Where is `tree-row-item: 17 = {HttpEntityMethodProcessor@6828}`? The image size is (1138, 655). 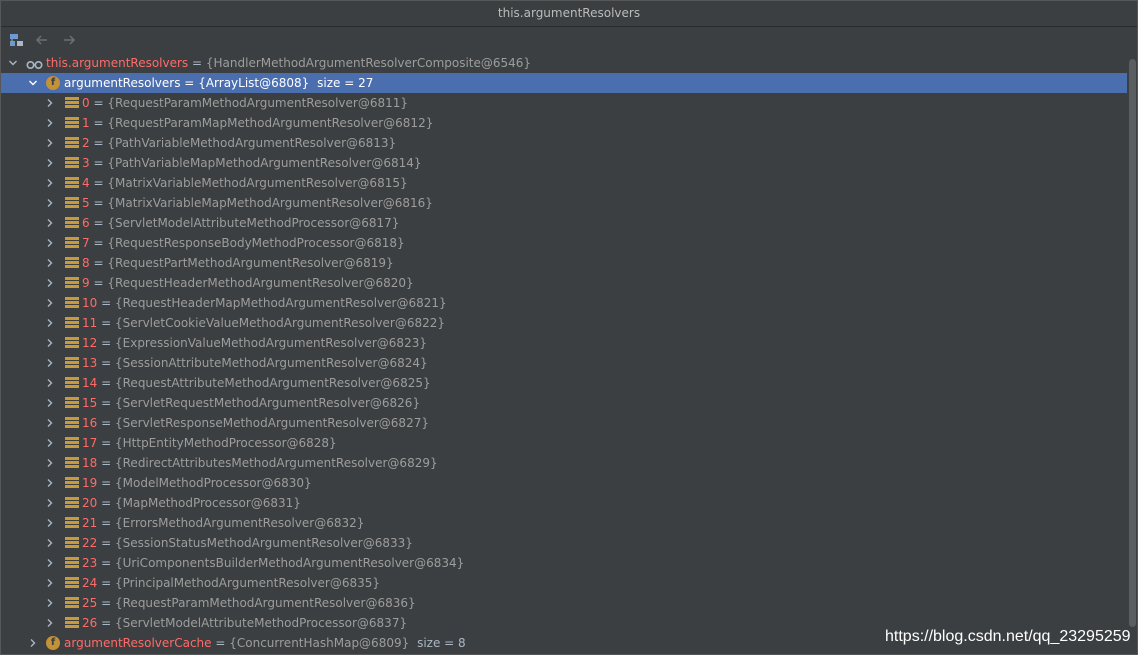 tree-row-item: 17 = {HttpEntityMethodProcessor@6828} is located at coordinates (564, 443).